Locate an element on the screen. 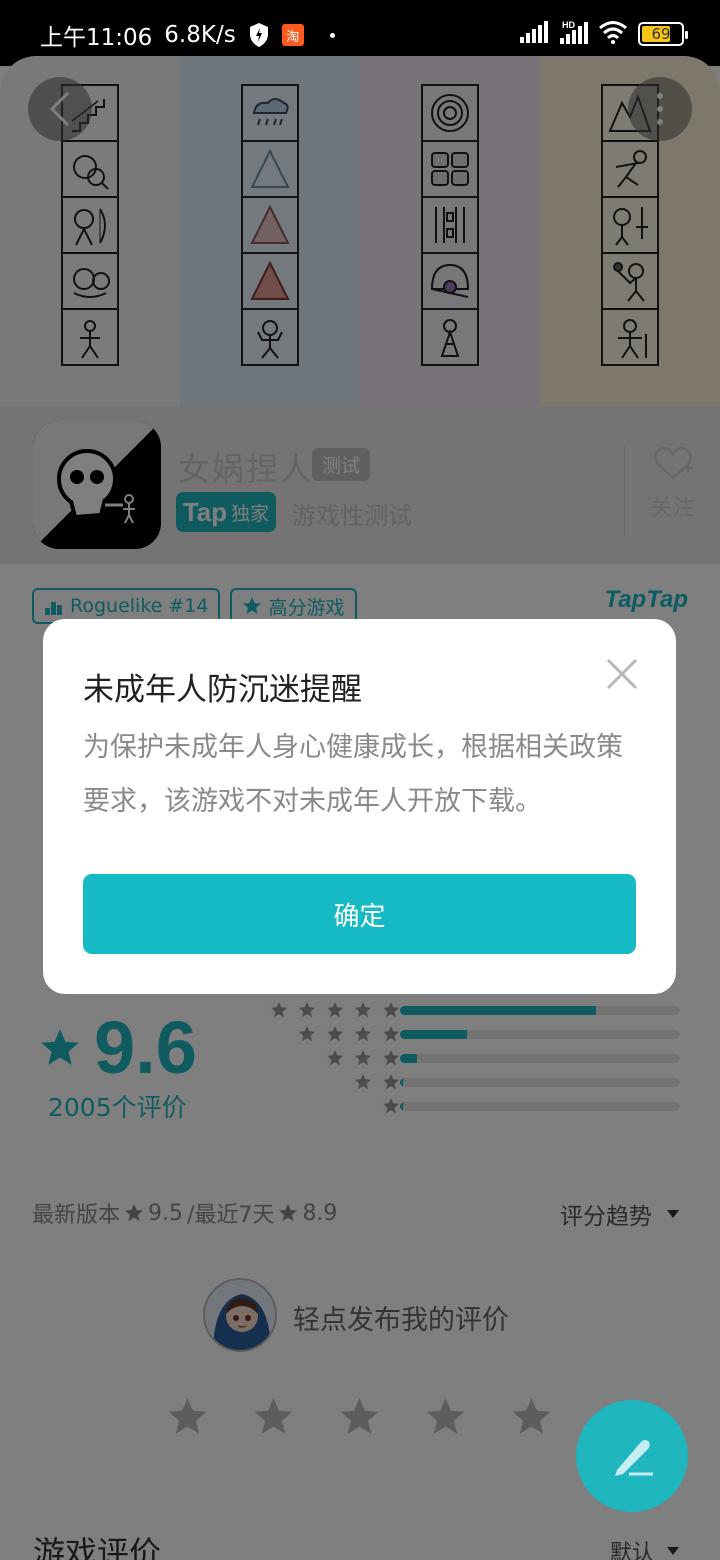  battery-icon: 69 is located at coordinates (663, 34).